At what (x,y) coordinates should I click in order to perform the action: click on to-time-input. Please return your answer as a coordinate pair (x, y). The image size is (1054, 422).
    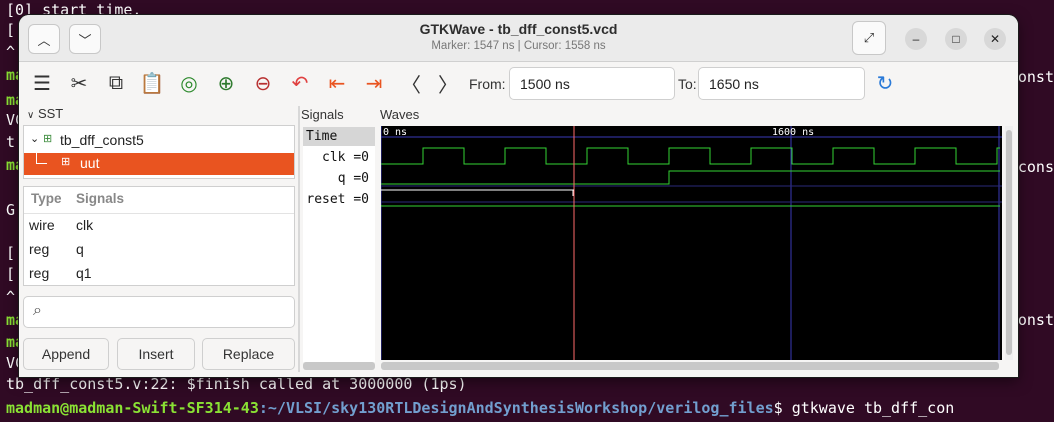
    Looking at the image, I should click on (781, 83).